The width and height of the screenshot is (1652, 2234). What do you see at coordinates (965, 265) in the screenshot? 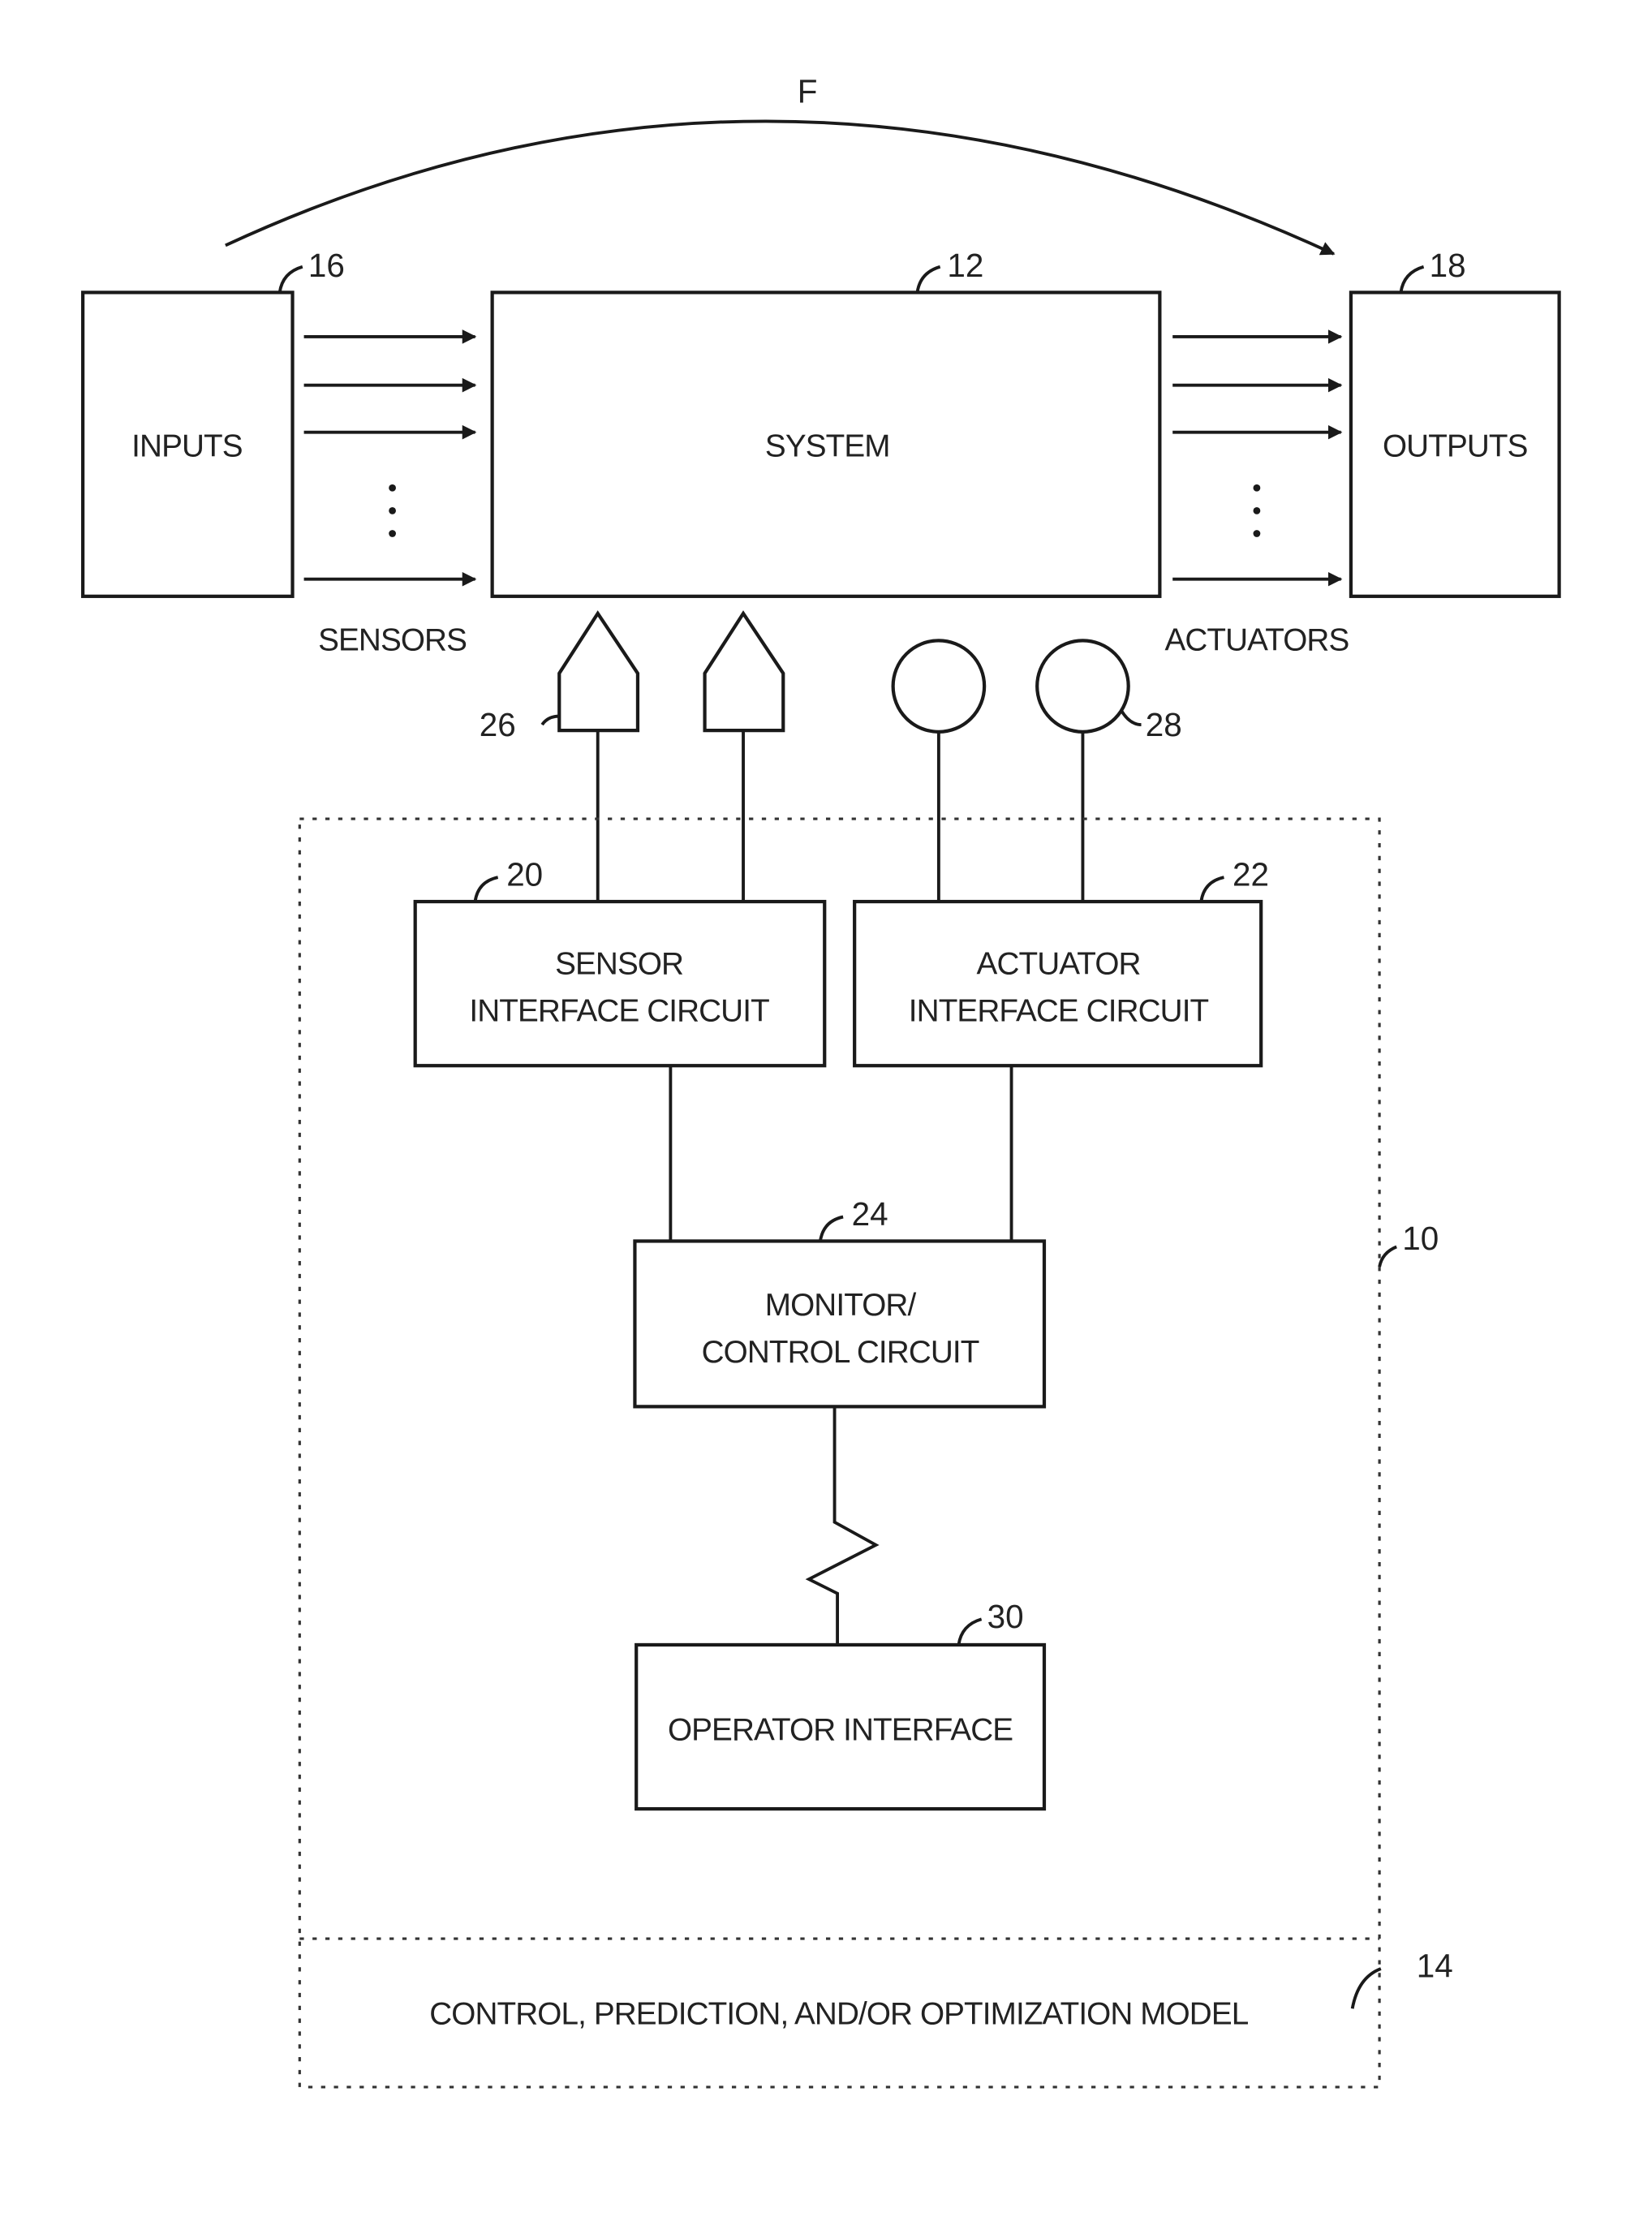
I see `system-ref: 12` at bounding box center [965, 265].